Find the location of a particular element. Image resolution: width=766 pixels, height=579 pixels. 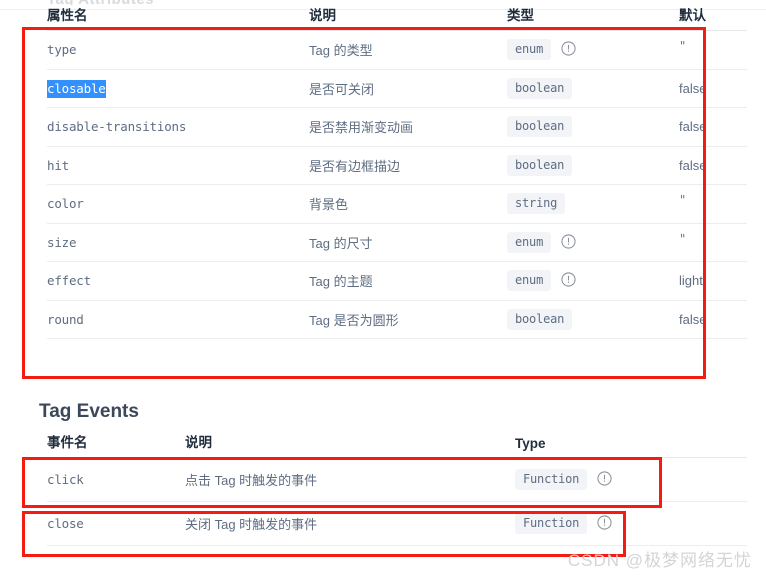

attributes-header-row: 属性名 说明 类型 默认 is located at coordinates (397, 17).